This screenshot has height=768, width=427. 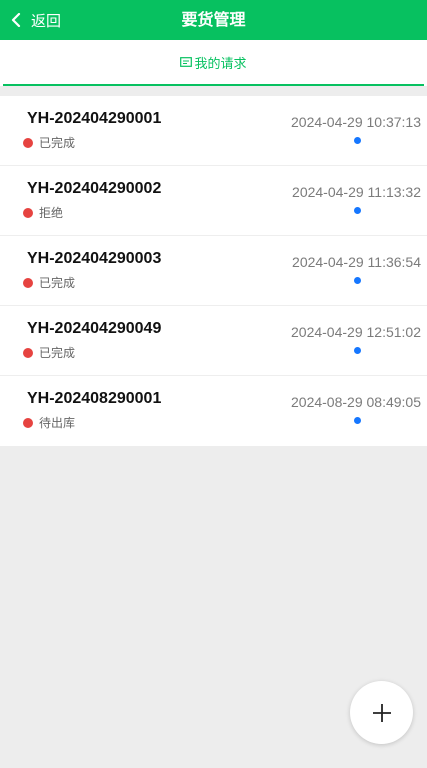 What do you see at coordinates (46, 20) in the screenshot?
I see `back-label: 返回` at bounding box center [46, 20].